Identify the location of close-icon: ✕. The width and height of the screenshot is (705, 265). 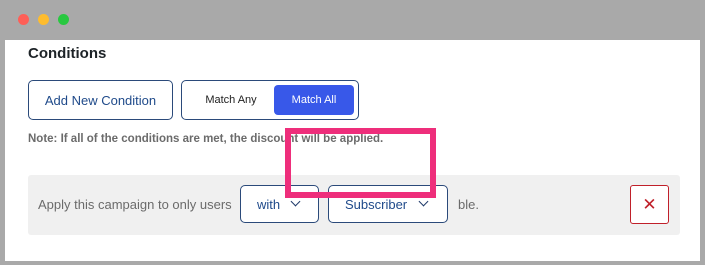
(649, 204).